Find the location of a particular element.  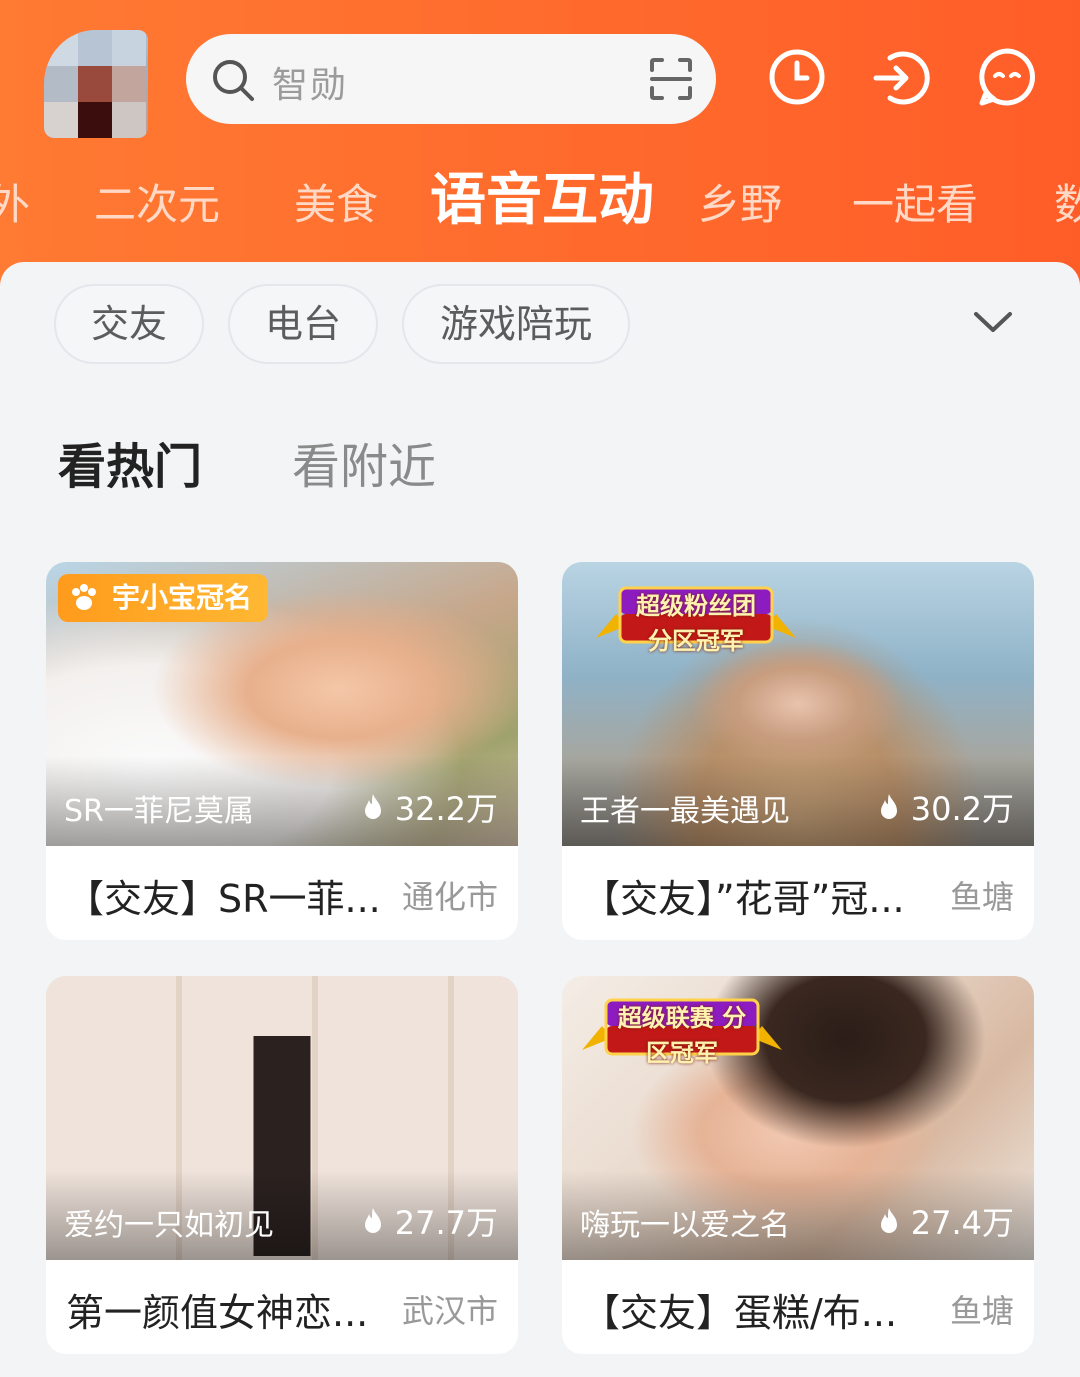

room-cover: 超级粉丝团 分区冠军 王者一最美遇见 30.2万 is located at coordinates (798, 704).